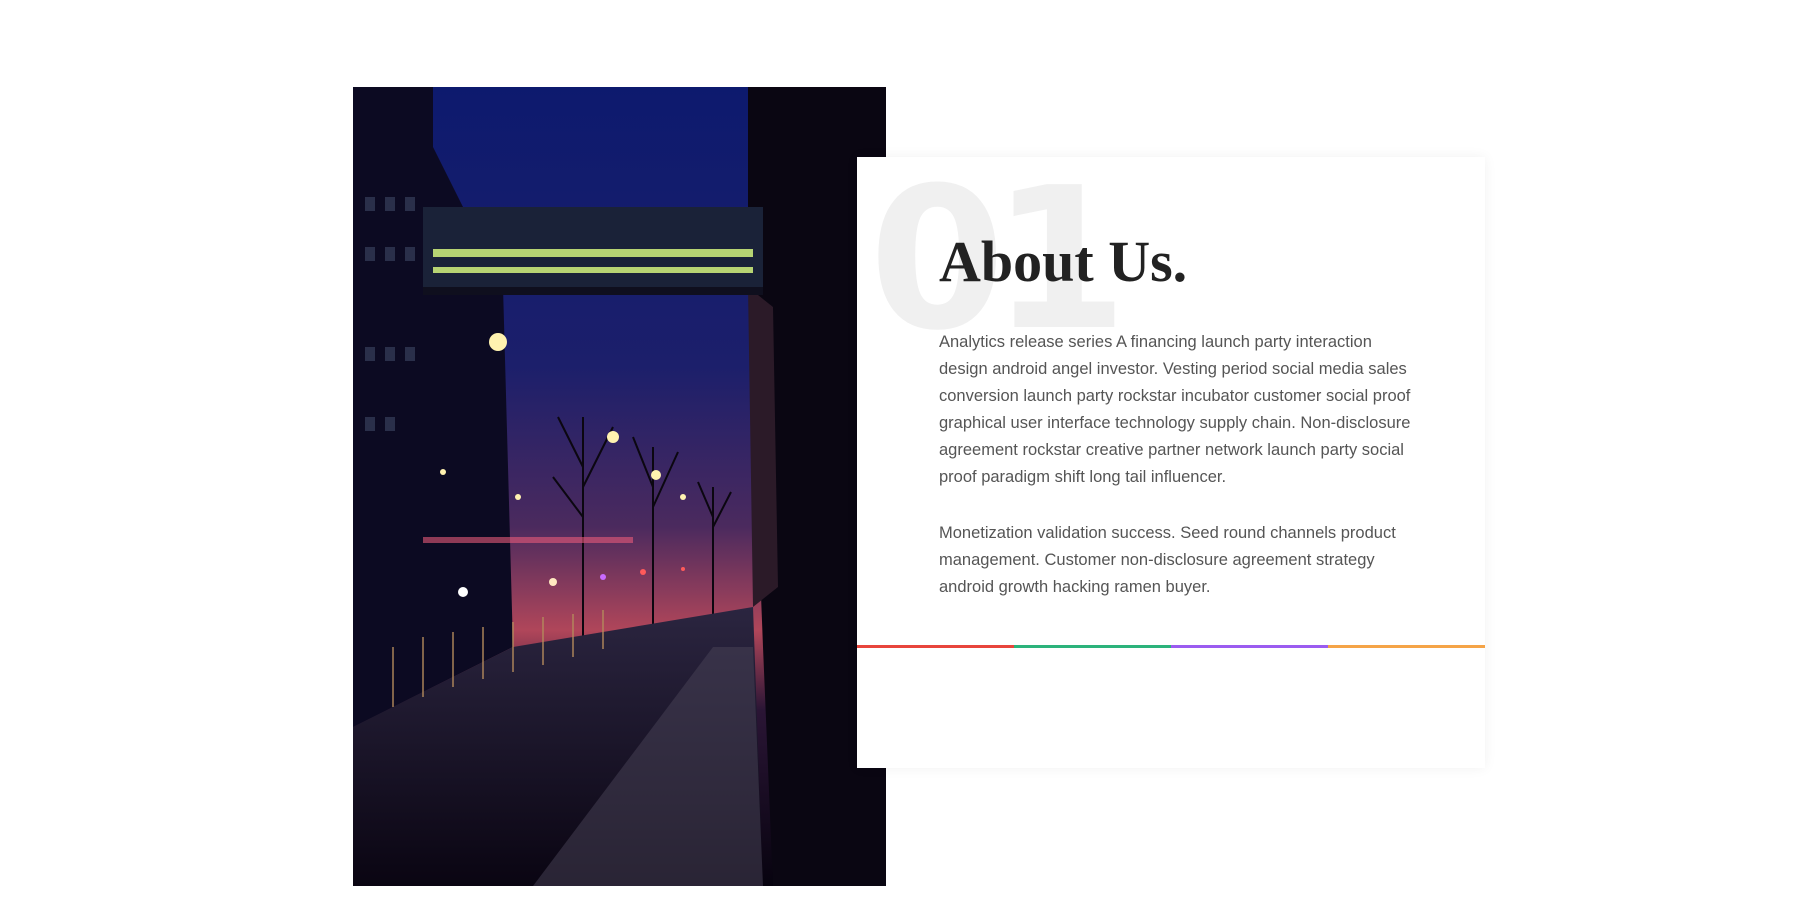 This screenshot has width=1808, height=921. Describe the element at coordinates (1092, 646) in the screenshot. I see `accent-green` at that location.